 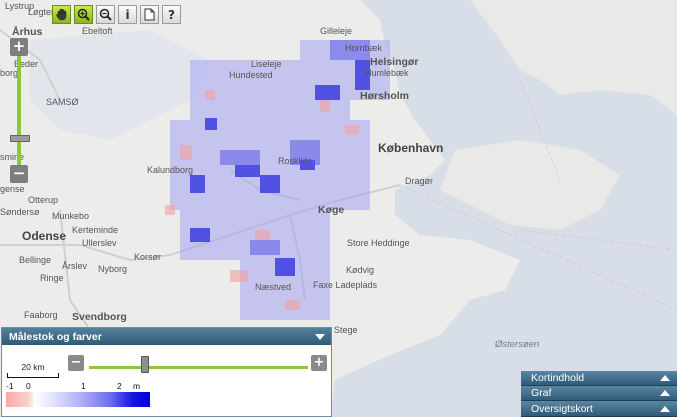 What do you see at coordinates (19, 174) in the screenshot?
I see `zoom-minus-button: −` at bounding box center [19, 174].